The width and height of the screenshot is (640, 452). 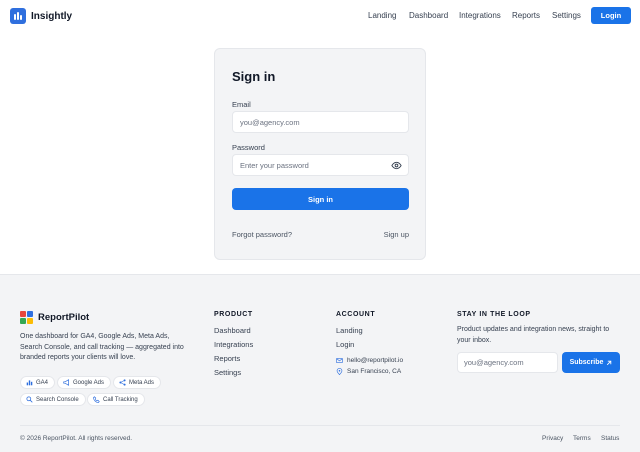 I want to click on nav-link-reports: Reports, so click(x=526, y=15).